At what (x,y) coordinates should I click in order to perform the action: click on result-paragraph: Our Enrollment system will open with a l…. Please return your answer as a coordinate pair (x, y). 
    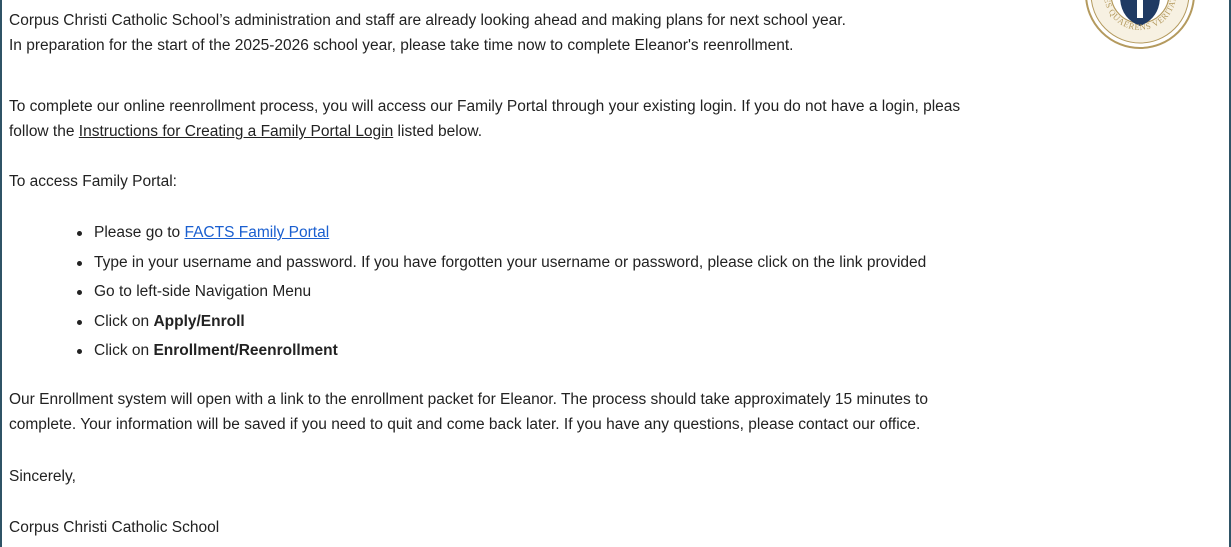
    Looking at the image, I should click on (468, 412).